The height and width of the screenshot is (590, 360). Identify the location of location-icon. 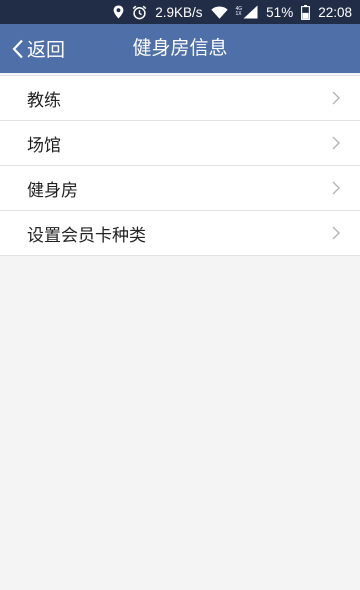
(118, 12).